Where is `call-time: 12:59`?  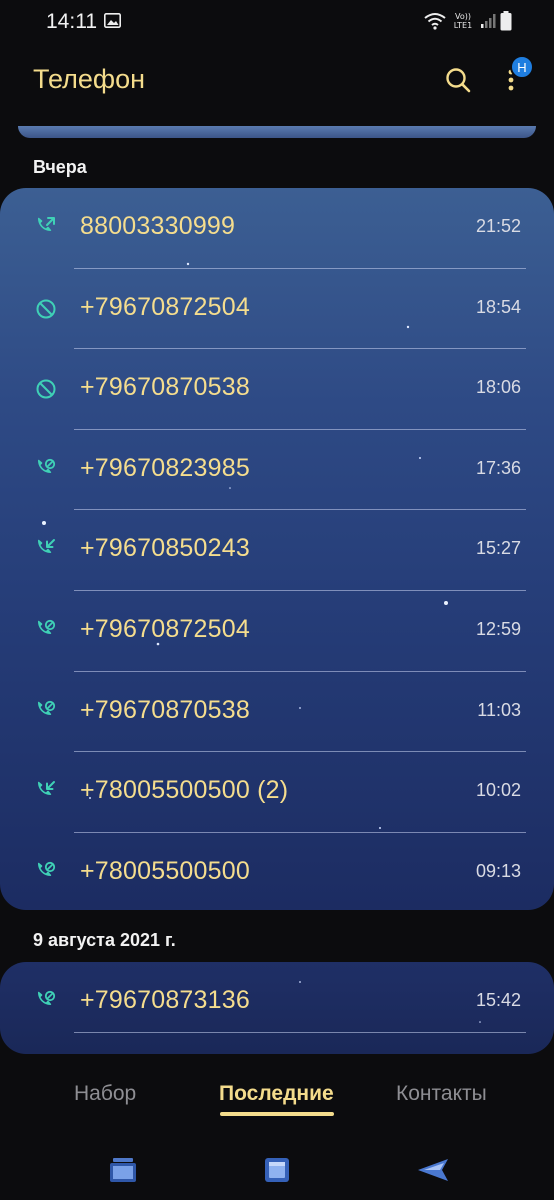 call-time: 12:59 is located at coordinates (498, 629).